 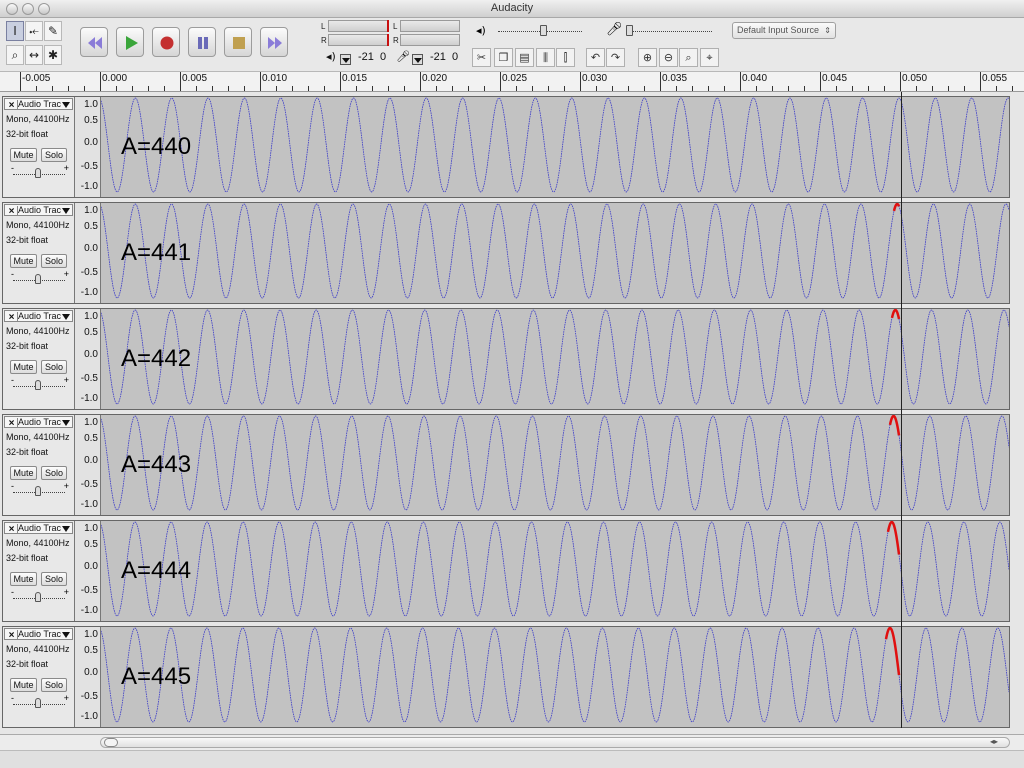 What do you see at coordinates (66, 274) in the screenshot?
I see `plus-icon: +` at bounding box center [66, 274].